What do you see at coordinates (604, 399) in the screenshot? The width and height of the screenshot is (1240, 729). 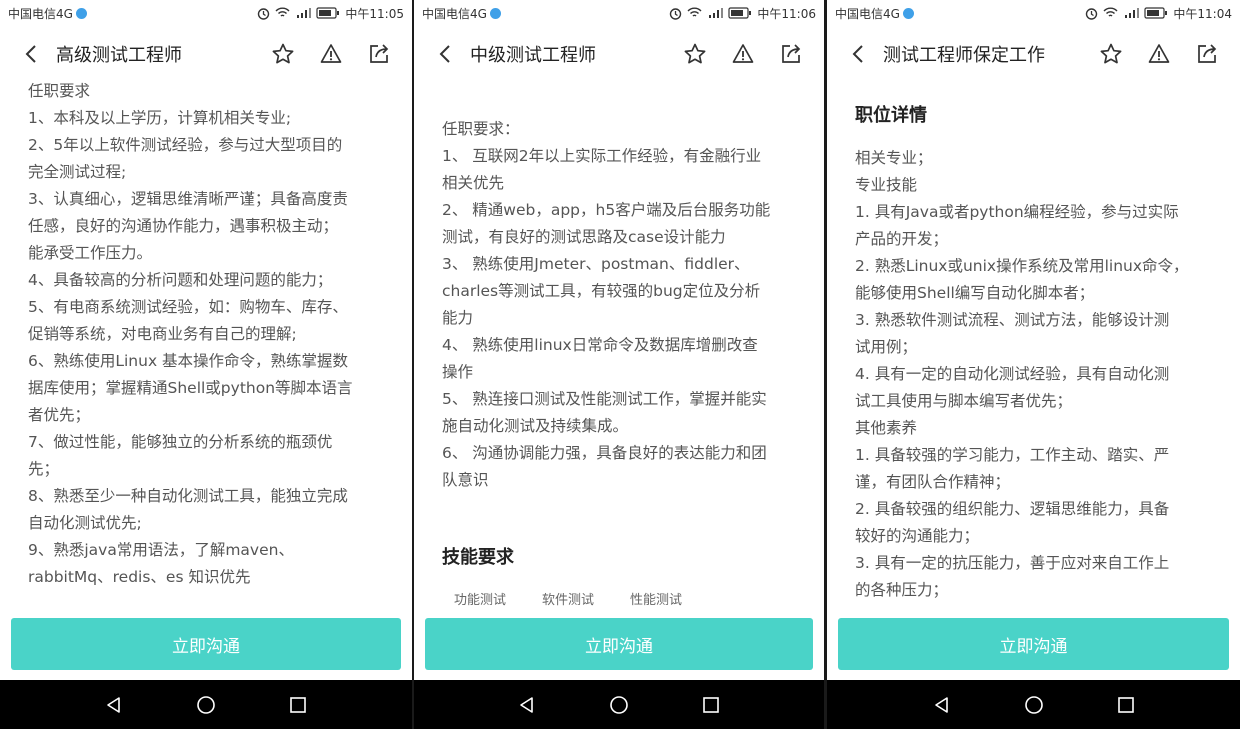 I see `requirement-line: 5、 熟连接口测试及性能测试工作，掌握并能实` at bounding box center [604, 399].